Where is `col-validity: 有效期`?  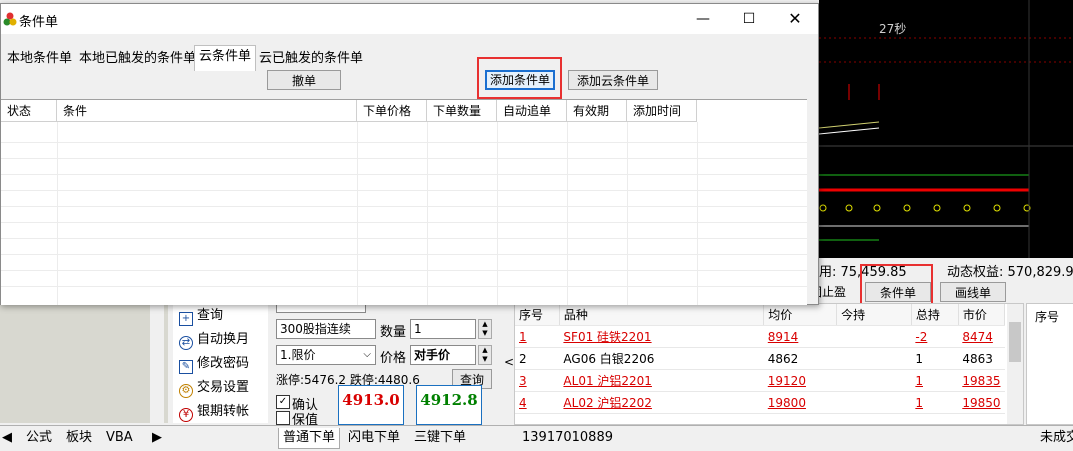 col-validity: 有效期 is located at coordinates (597, 111).